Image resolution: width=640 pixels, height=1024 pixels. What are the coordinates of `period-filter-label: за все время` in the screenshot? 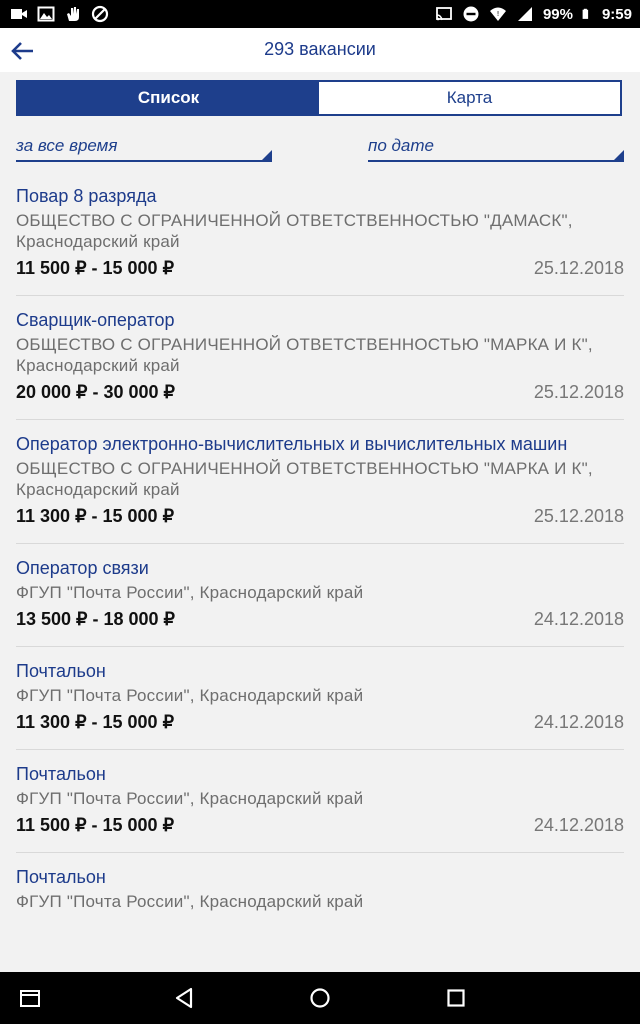 It's located at (67, 145).